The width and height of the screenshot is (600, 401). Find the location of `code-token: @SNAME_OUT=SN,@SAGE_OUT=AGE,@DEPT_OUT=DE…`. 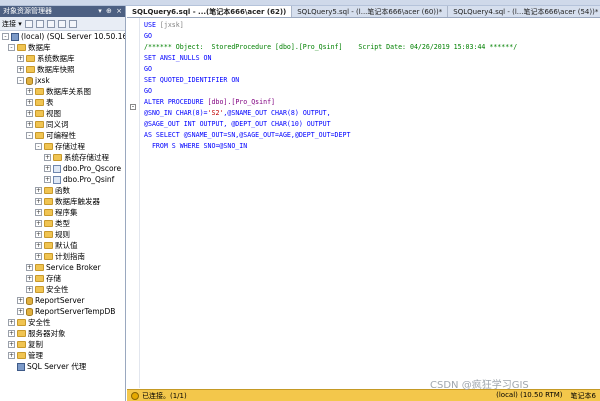

code-token: @SNAME_OUT=SN,@SAGE_OUT=AGE,@DEPT_OUT=DE… is located at coordinates (267, 135).